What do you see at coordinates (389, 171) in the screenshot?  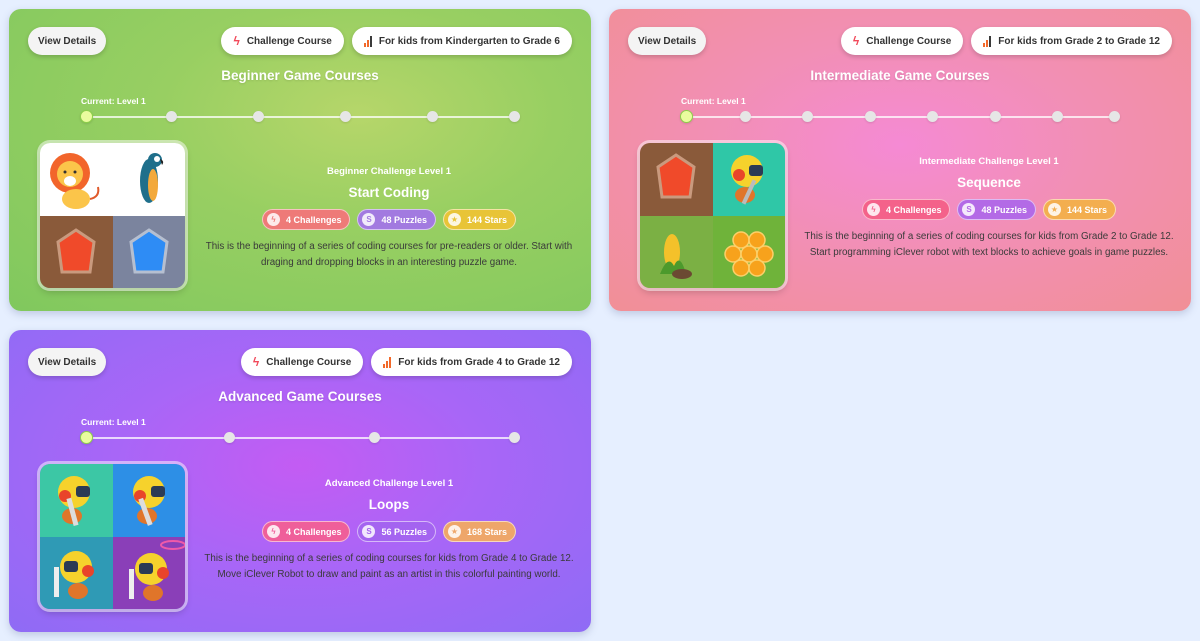 I see `challenge-subtitle: Beginner Challenge Level 1` at bounding box center [389, 171].